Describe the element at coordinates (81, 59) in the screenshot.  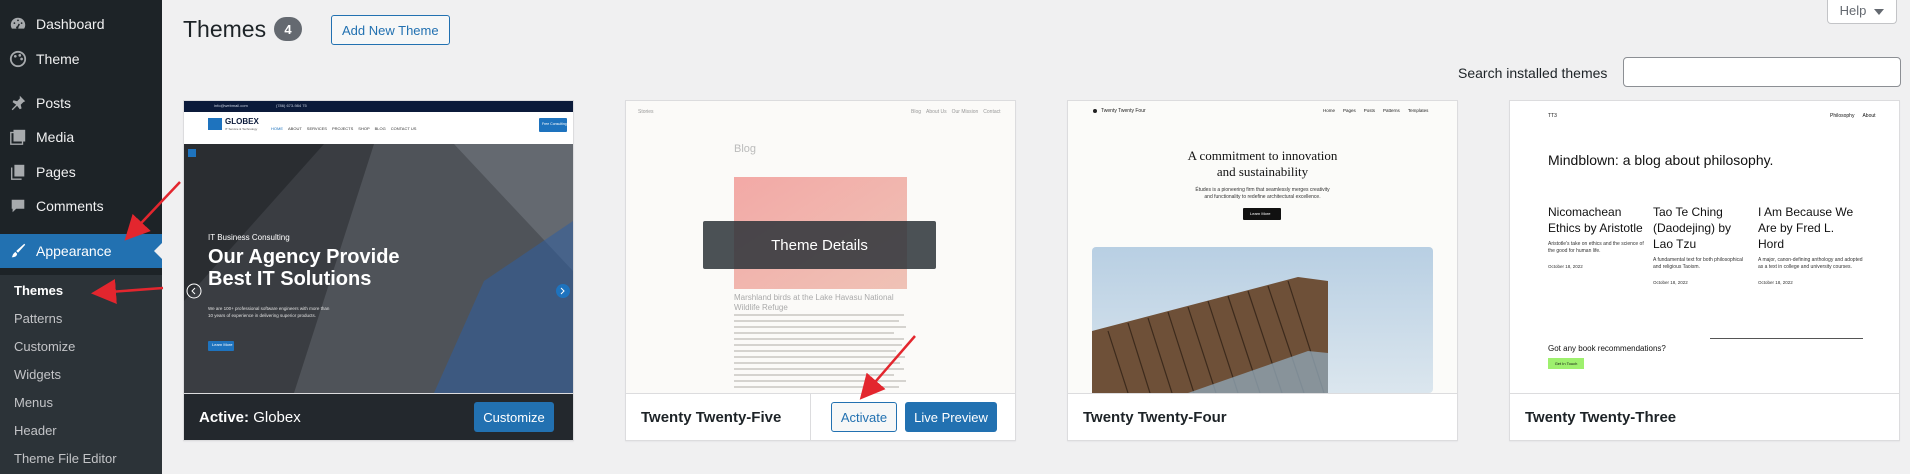
I see `sidebar-item-theme: Theme` at that location.